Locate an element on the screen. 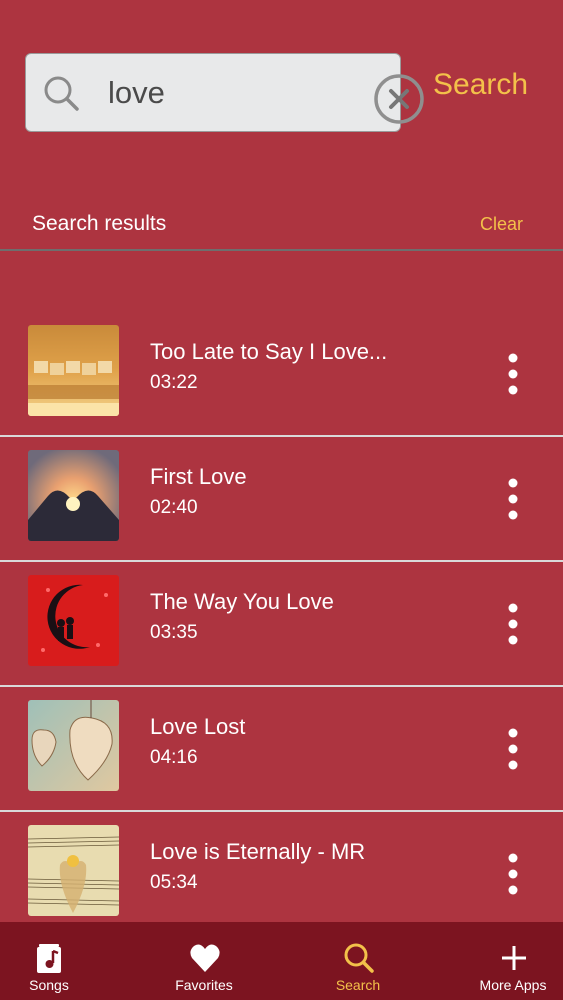 The height and width of the screenshot is (1000, 563). song-row: The Way You Love 03:35 is located at coordinates (281, 624).